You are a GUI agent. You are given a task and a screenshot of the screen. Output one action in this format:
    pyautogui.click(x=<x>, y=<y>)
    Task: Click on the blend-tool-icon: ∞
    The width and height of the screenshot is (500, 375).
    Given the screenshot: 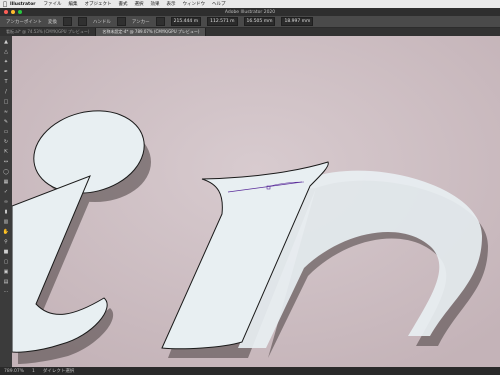 What is the action you would take?
    pyautogui.click(x=6, y=202)
    